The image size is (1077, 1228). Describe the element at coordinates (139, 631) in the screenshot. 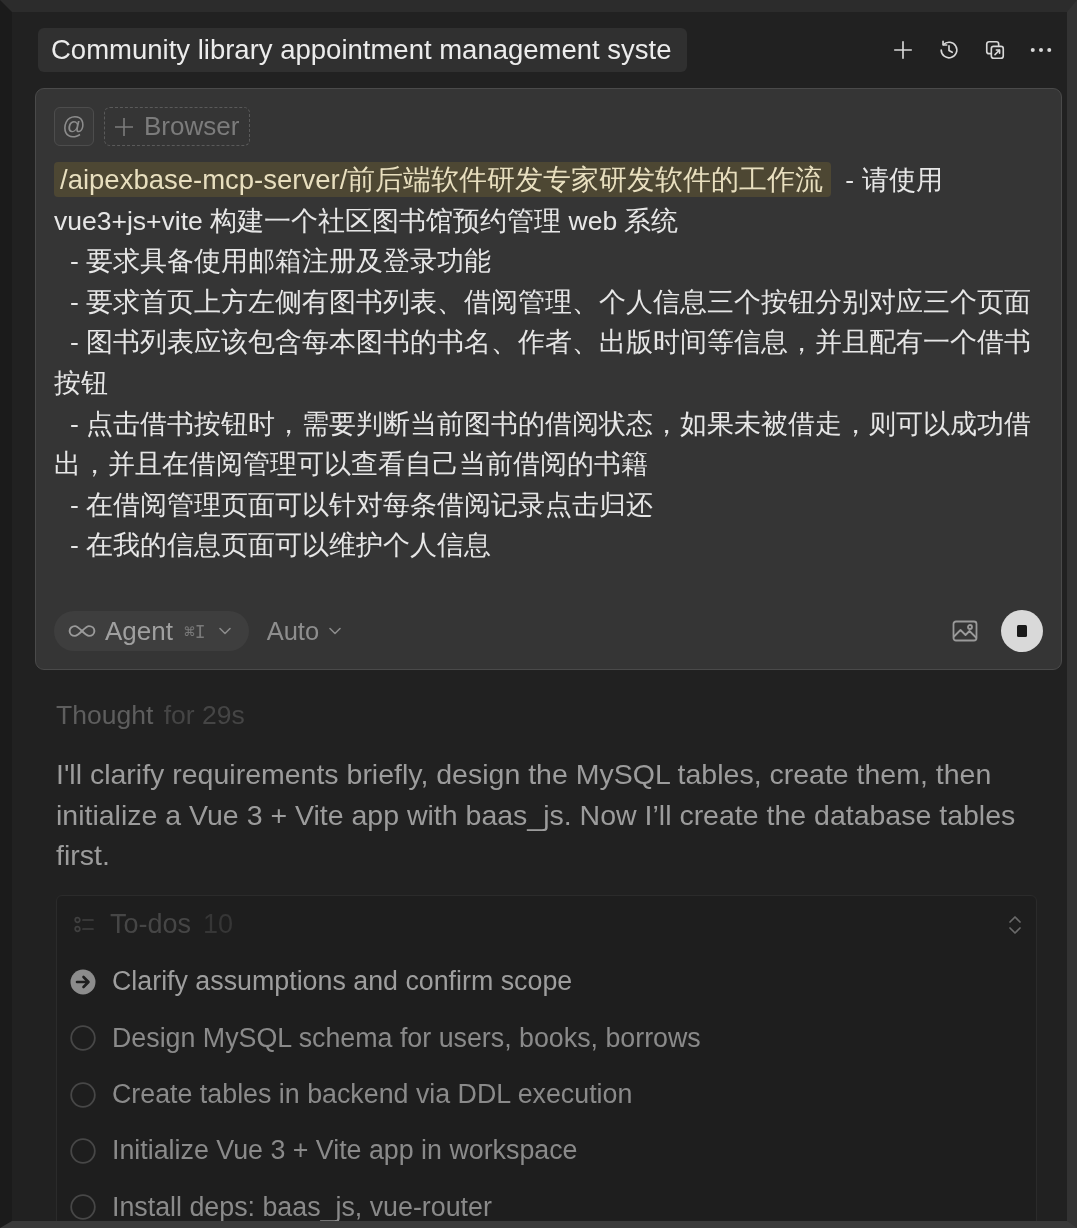

I see `mode-label: Agent` at that location.